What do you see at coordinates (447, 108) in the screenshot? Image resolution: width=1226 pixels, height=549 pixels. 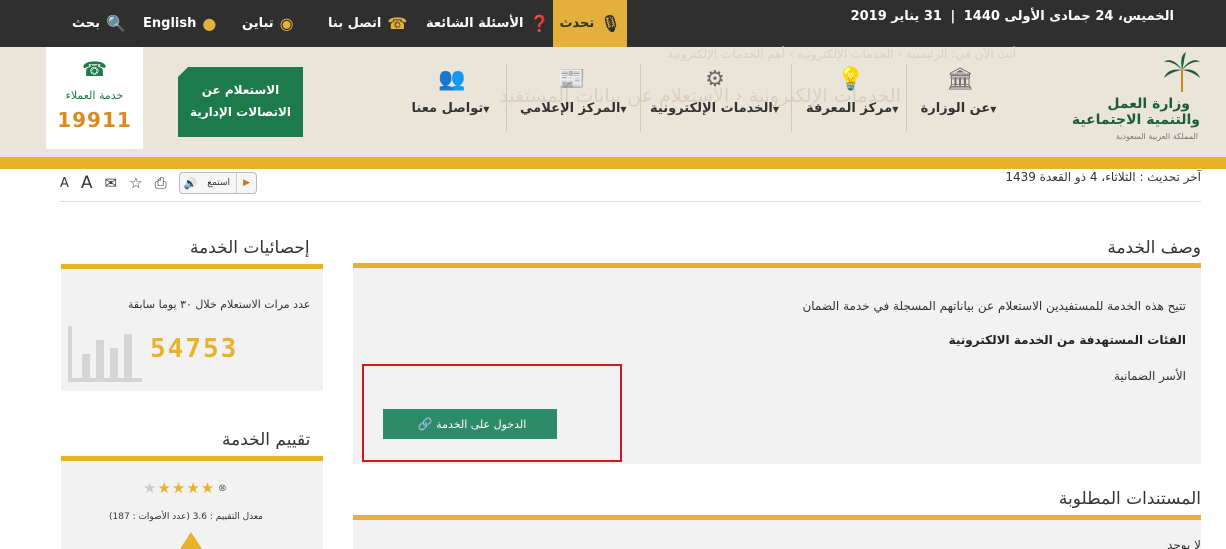 I see `nav-contact-label: تواصل معنا` at bounding box center [447, 108].